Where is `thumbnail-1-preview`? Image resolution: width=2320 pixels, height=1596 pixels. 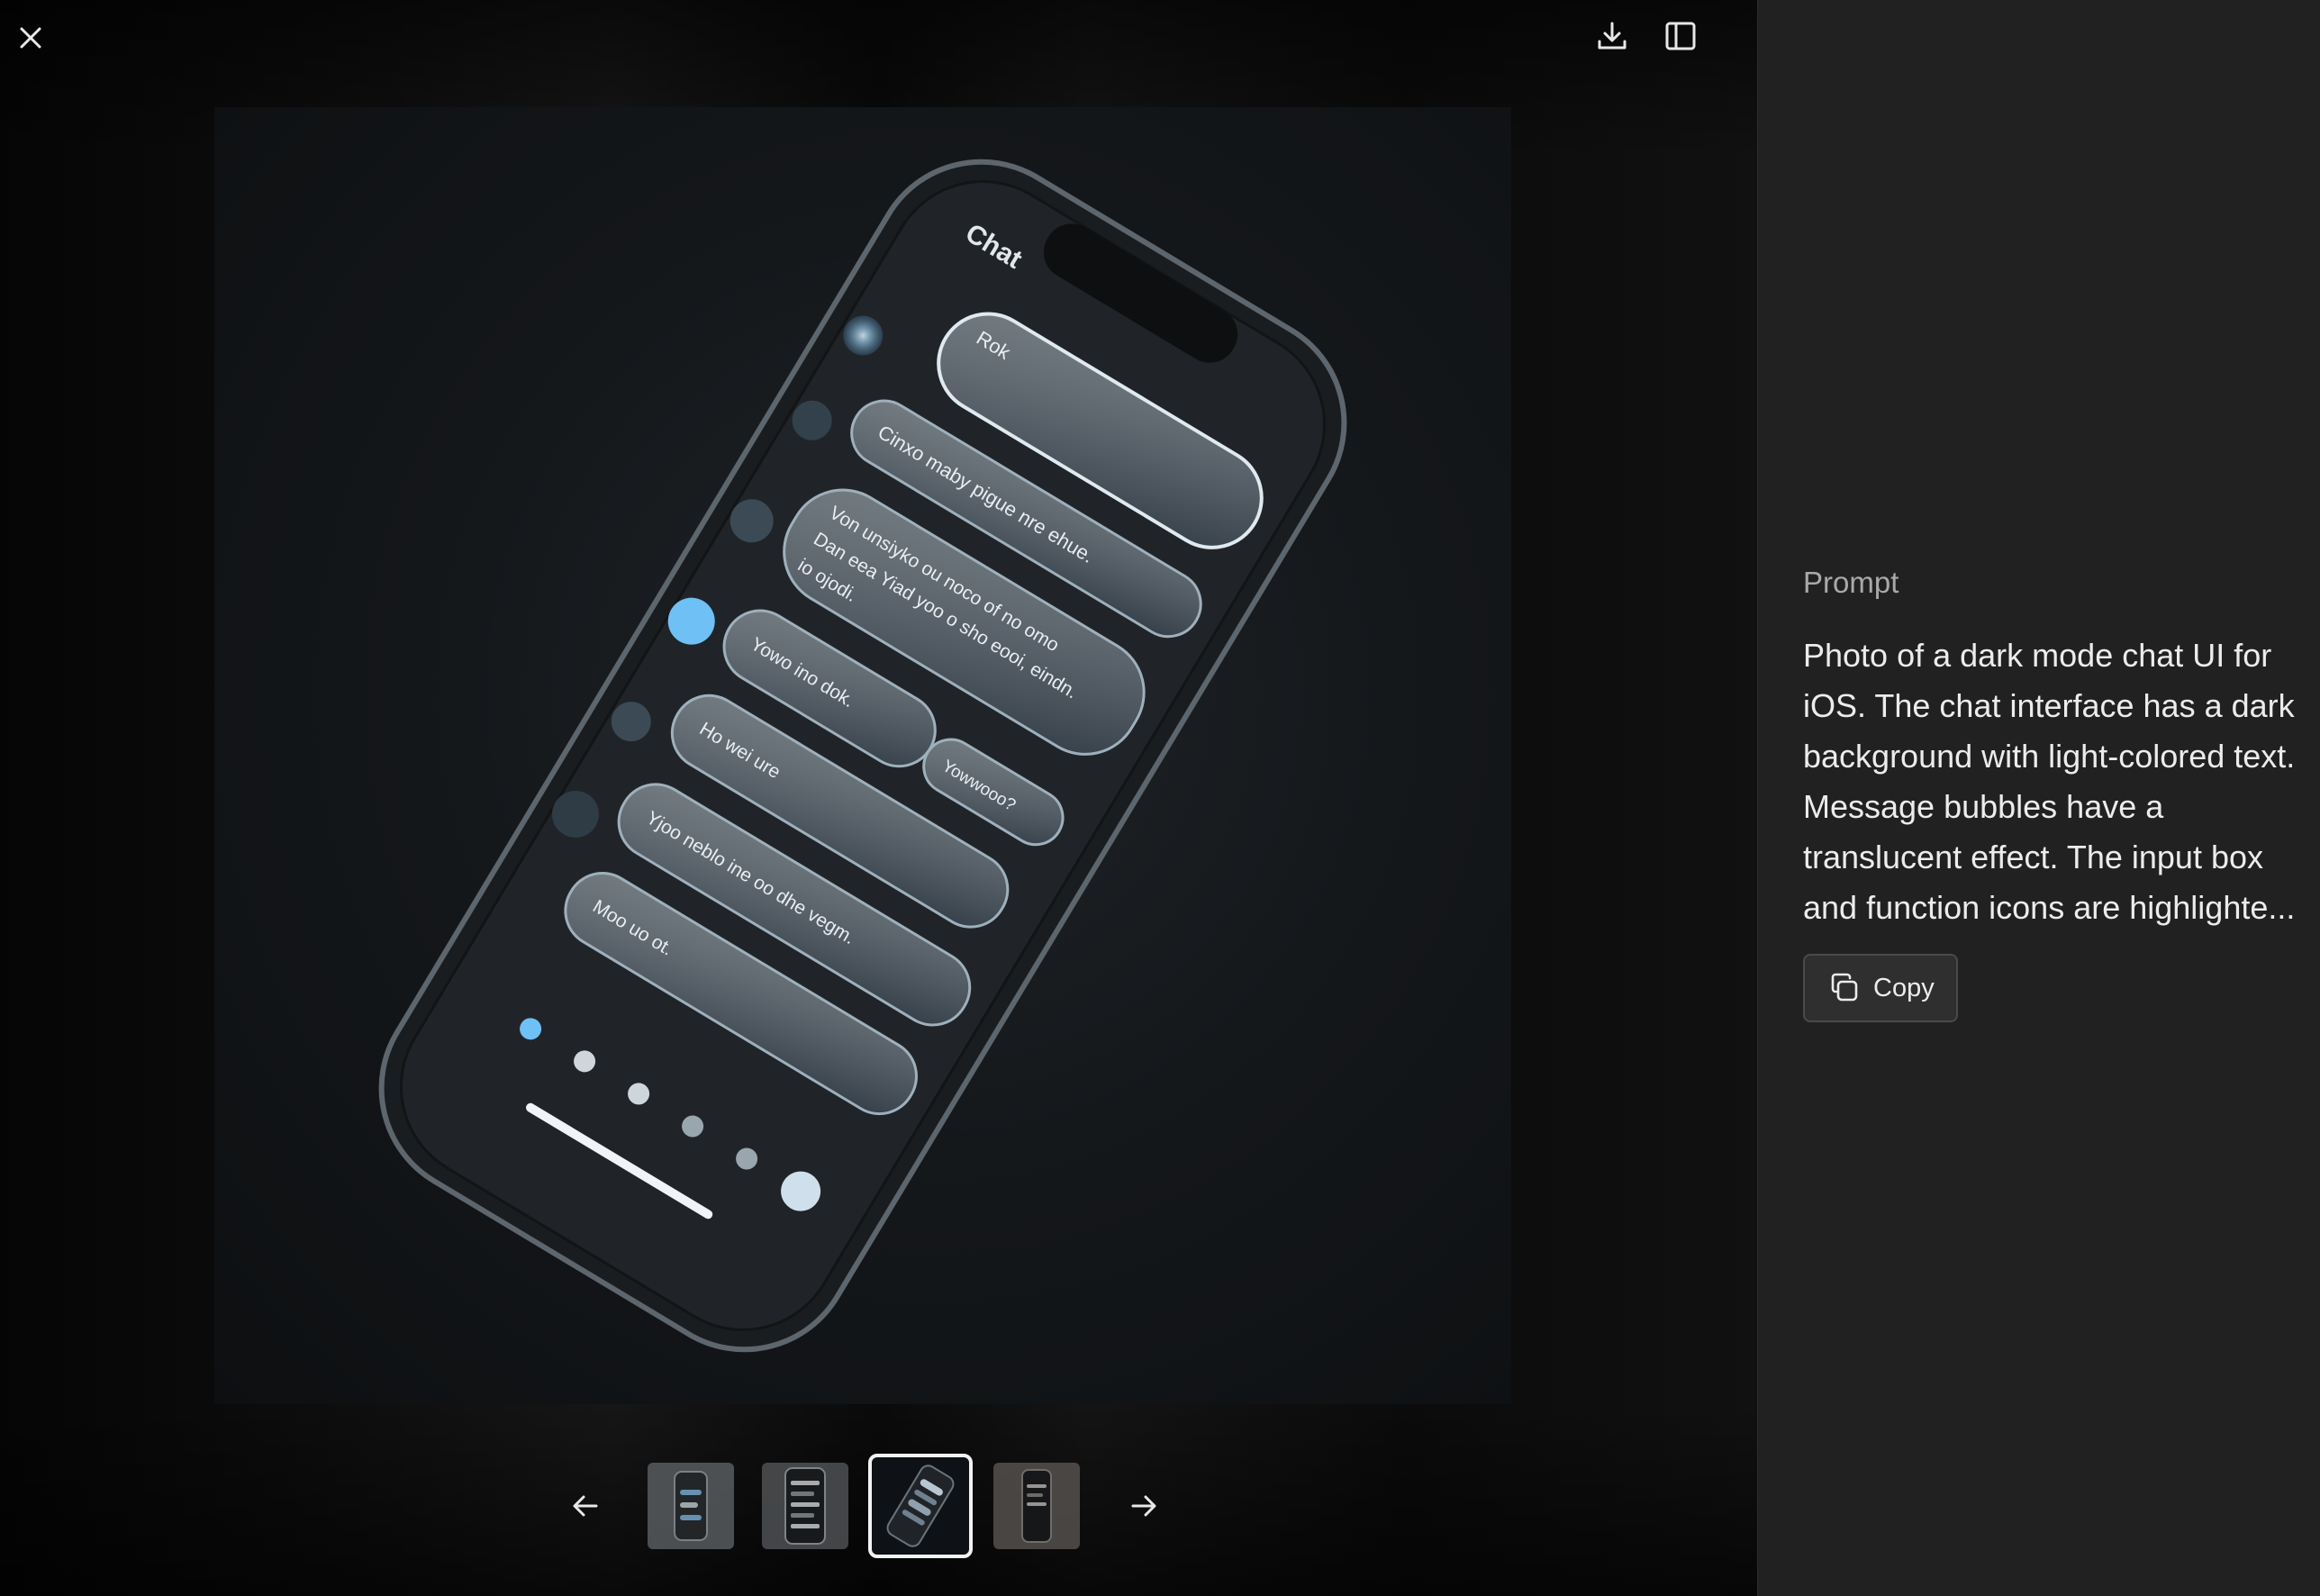
thumbnail-1-preview is located at coordinates (691, 1506).